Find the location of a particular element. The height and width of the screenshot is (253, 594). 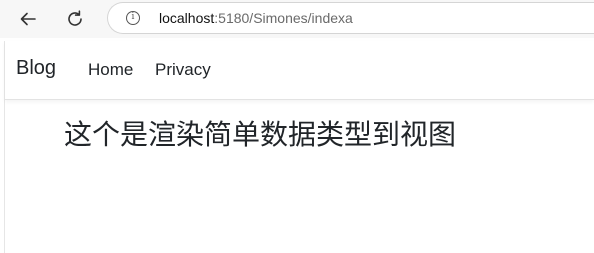

back-arrow-icon is located at coordinates (28, 19).